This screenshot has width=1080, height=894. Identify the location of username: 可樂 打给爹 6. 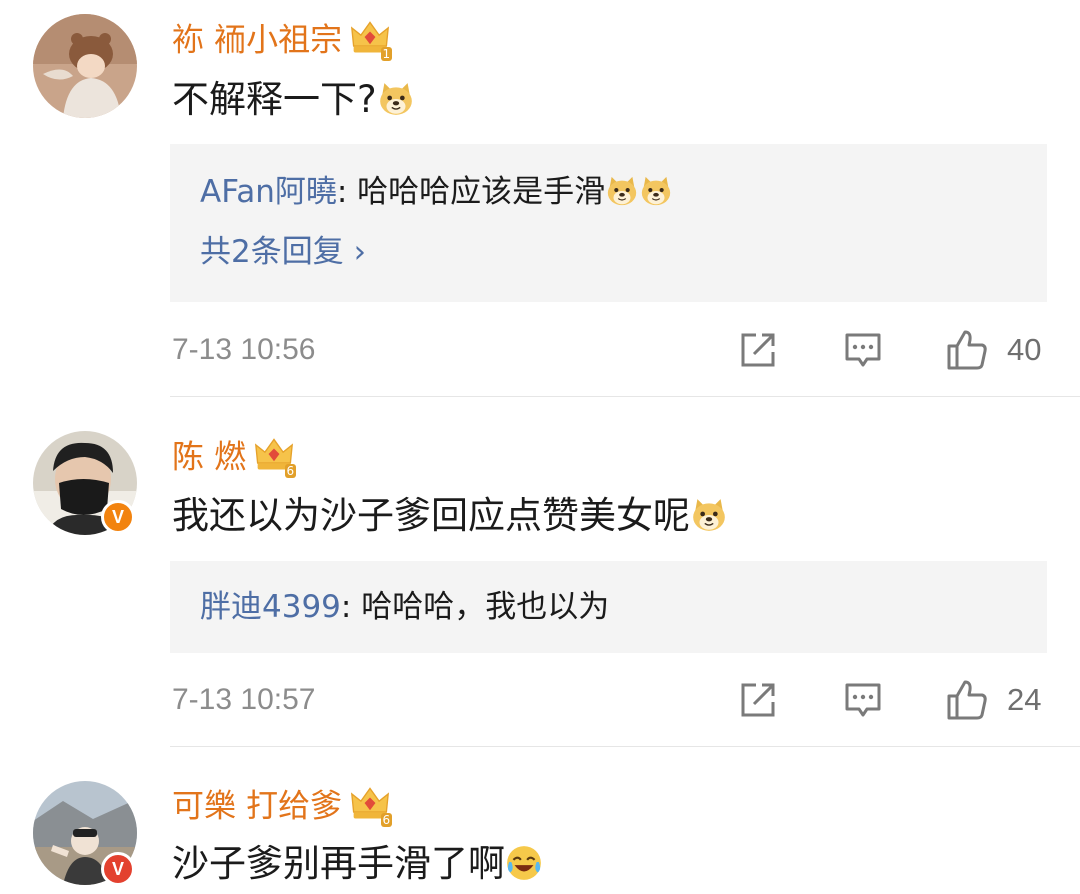
(282, 807).